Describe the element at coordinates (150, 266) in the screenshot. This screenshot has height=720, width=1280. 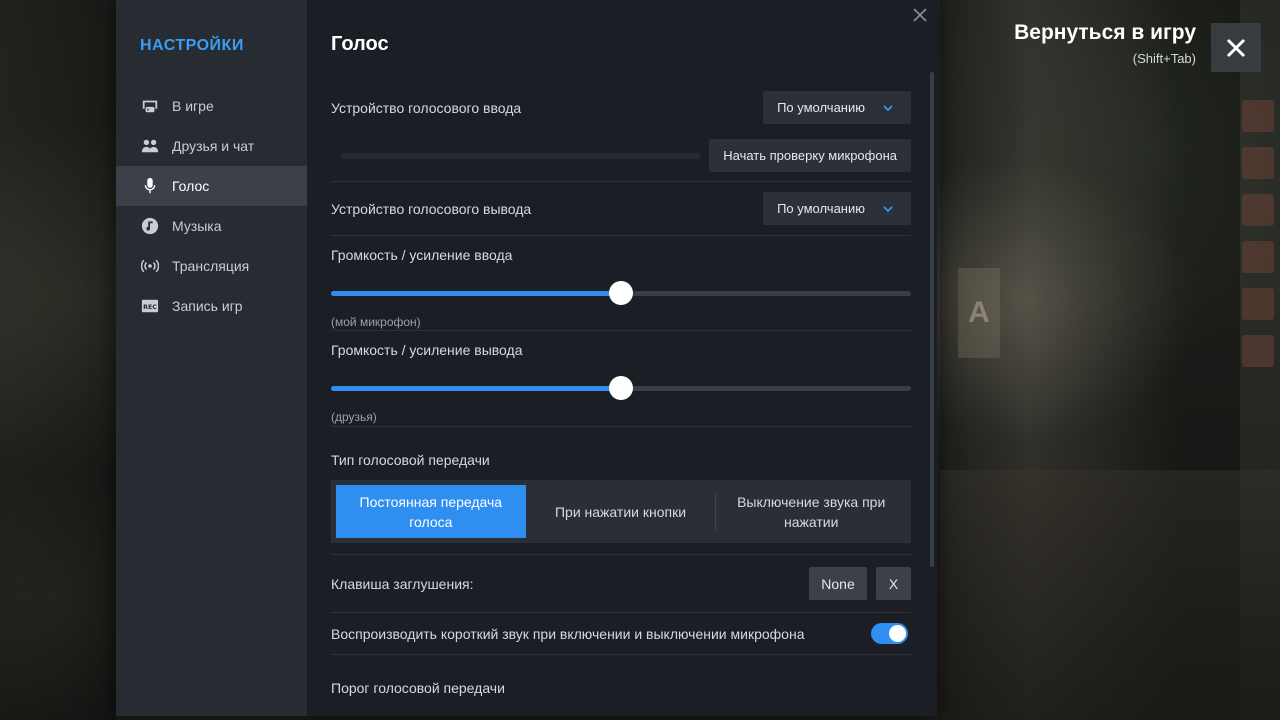
I see `broadcast-icon` at that location.